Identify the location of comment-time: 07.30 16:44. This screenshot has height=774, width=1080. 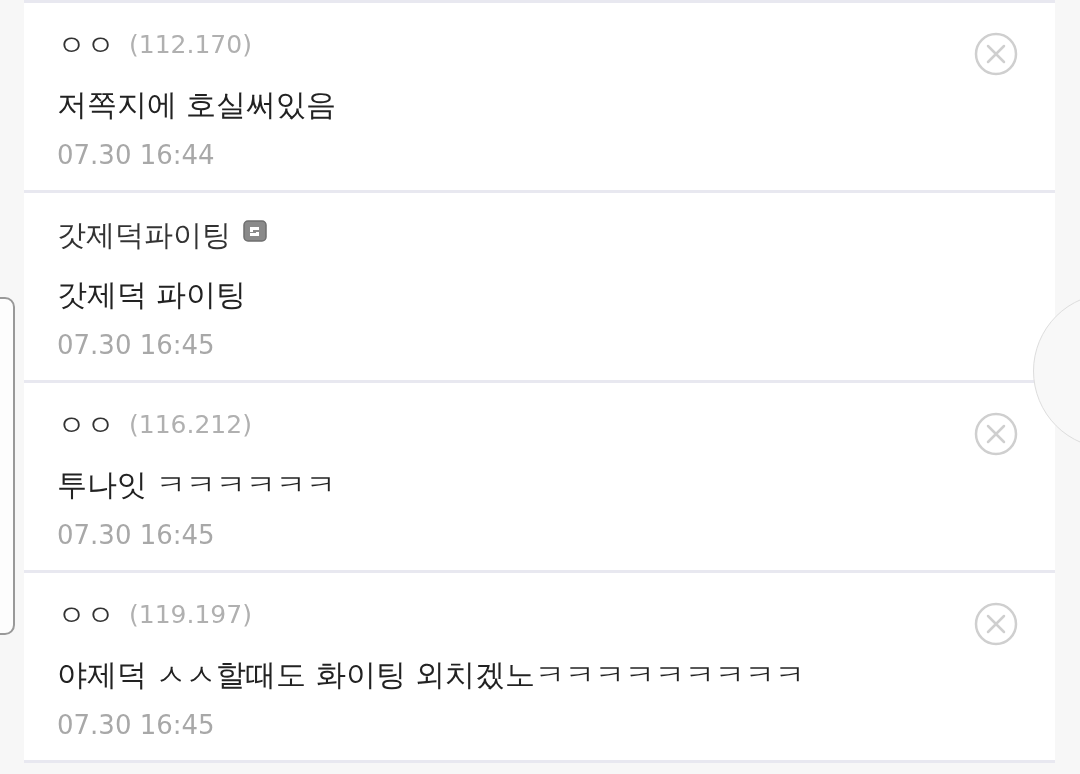
(136, 155).